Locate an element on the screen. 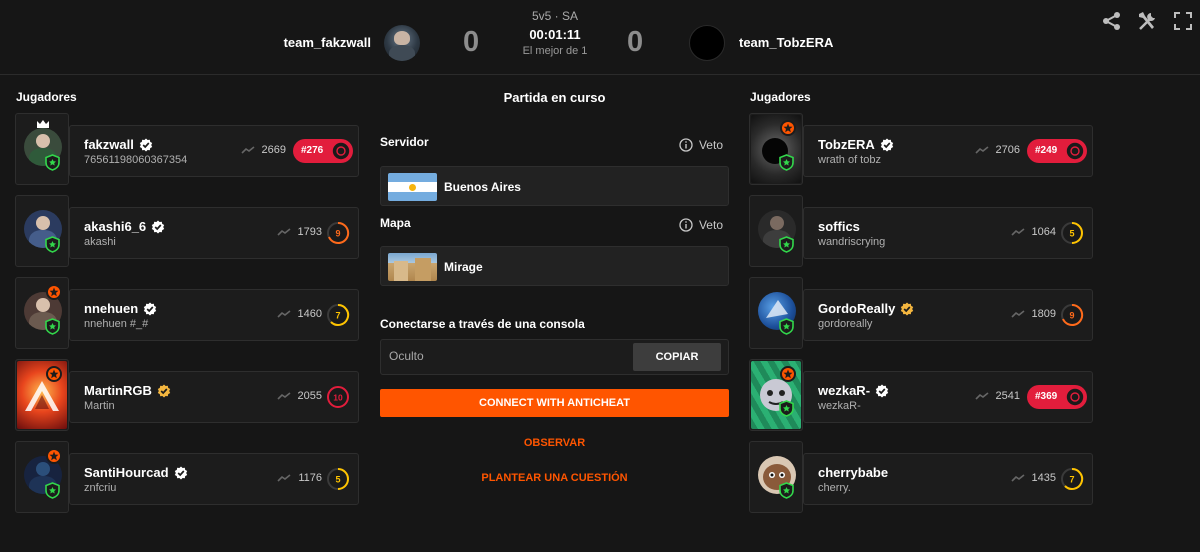 Image resolution: width=1200 pixels, height=552 pixels. map-thumbnail is located at coordinates (412, 267).